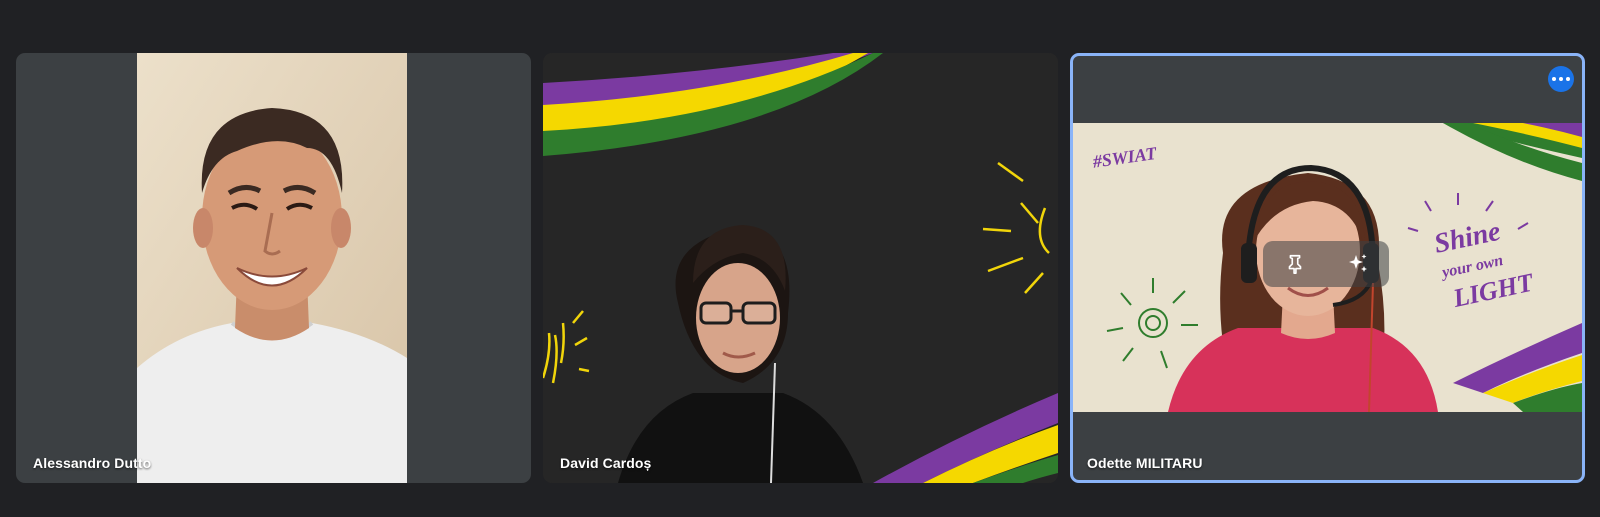 This screenshot has height=517, width=1600. What do you see at coordinates (1326, 264) in the screenshot?
I see `tile-hover-controls` at bounding box center [1326, 264].